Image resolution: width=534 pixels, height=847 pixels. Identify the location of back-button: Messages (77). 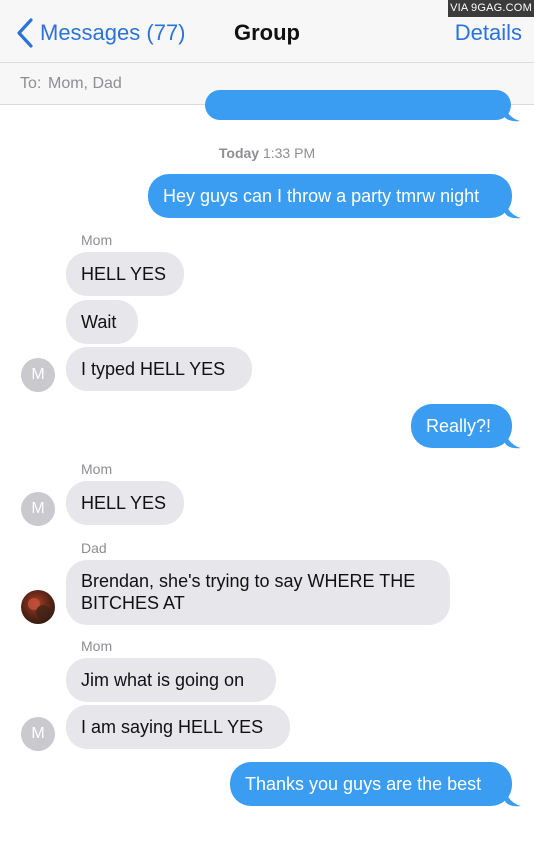
(100, 33).